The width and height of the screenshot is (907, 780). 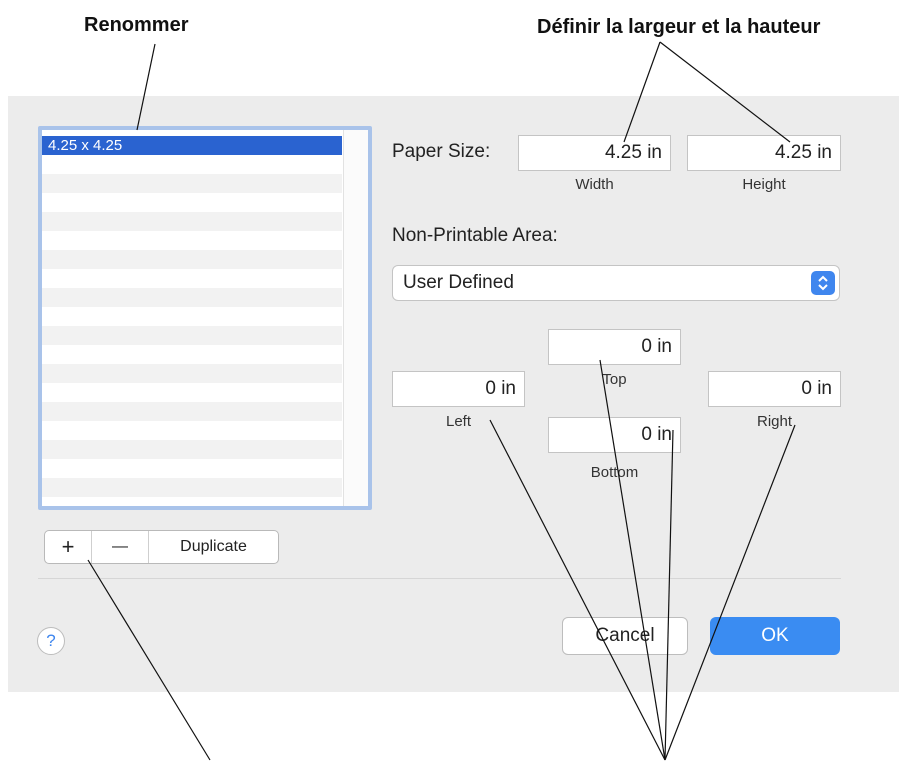 I want to click on margin-leader-line-top, so click(x=632, y=560).